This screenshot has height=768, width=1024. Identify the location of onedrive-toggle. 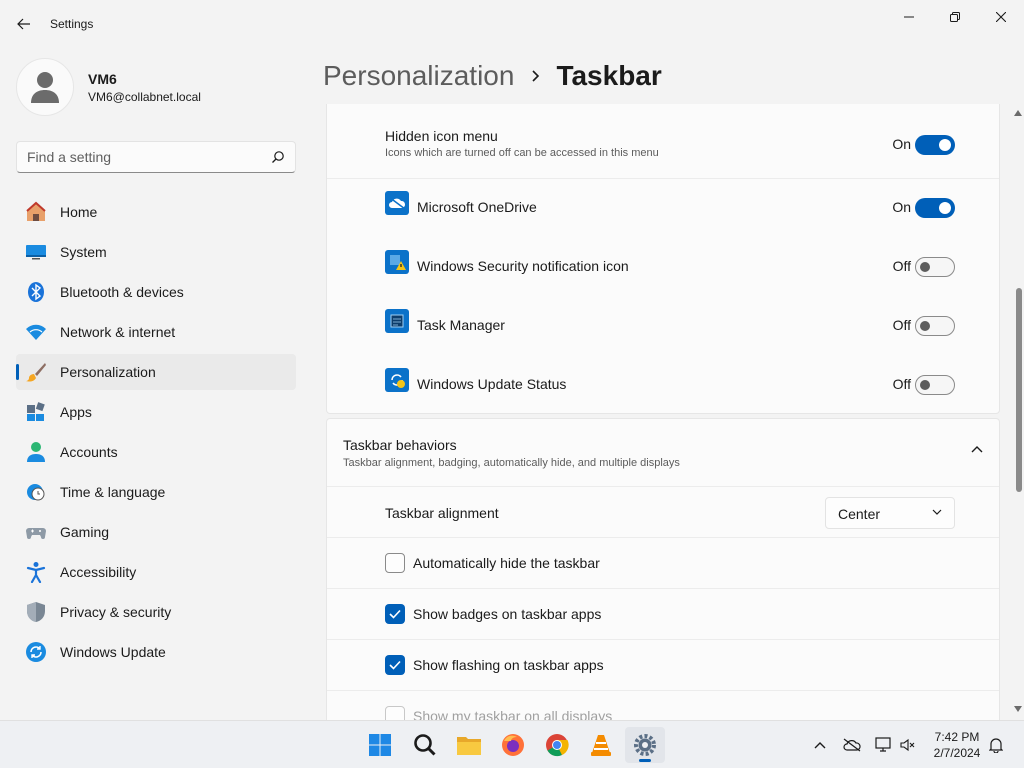
(935, 208).